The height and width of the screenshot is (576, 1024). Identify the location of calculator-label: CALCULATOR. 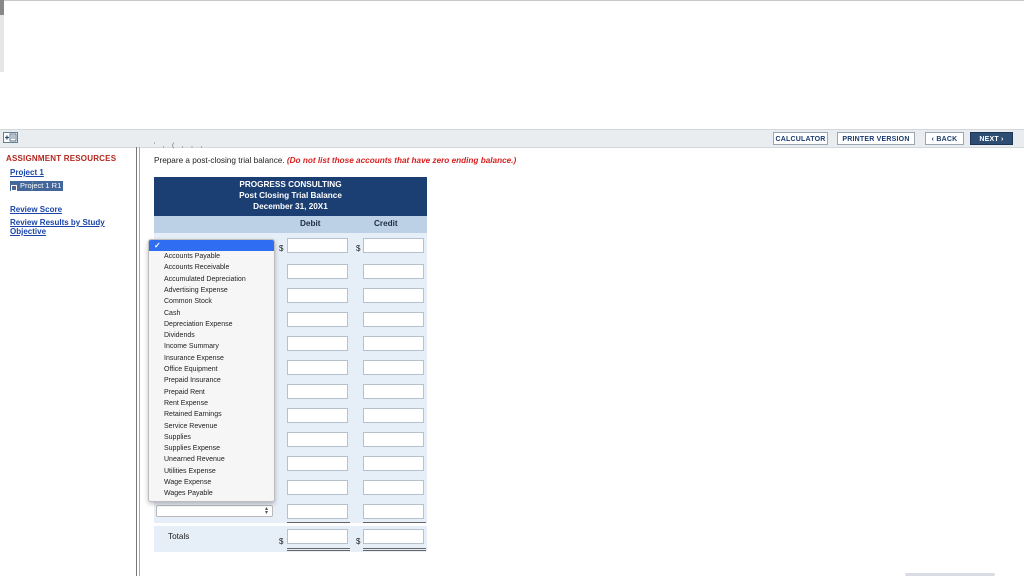
(800, 139).